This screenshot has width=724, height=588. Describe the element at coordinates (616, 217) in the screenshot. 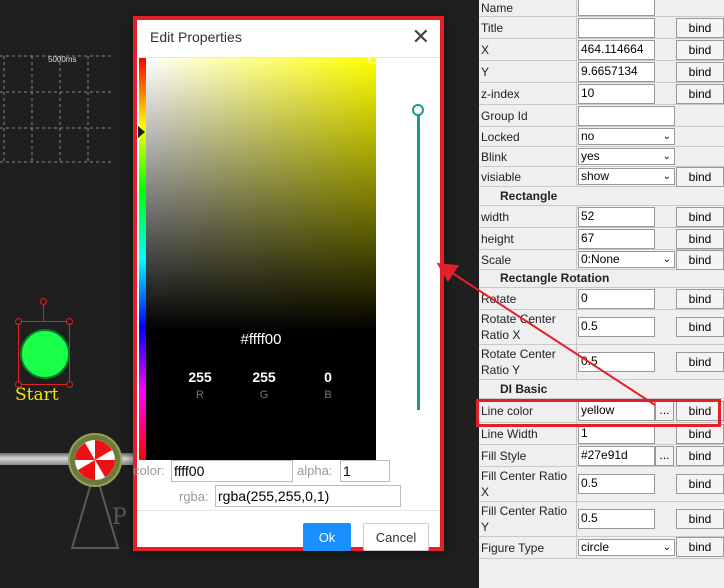

I see `width-input: 52` at that location.